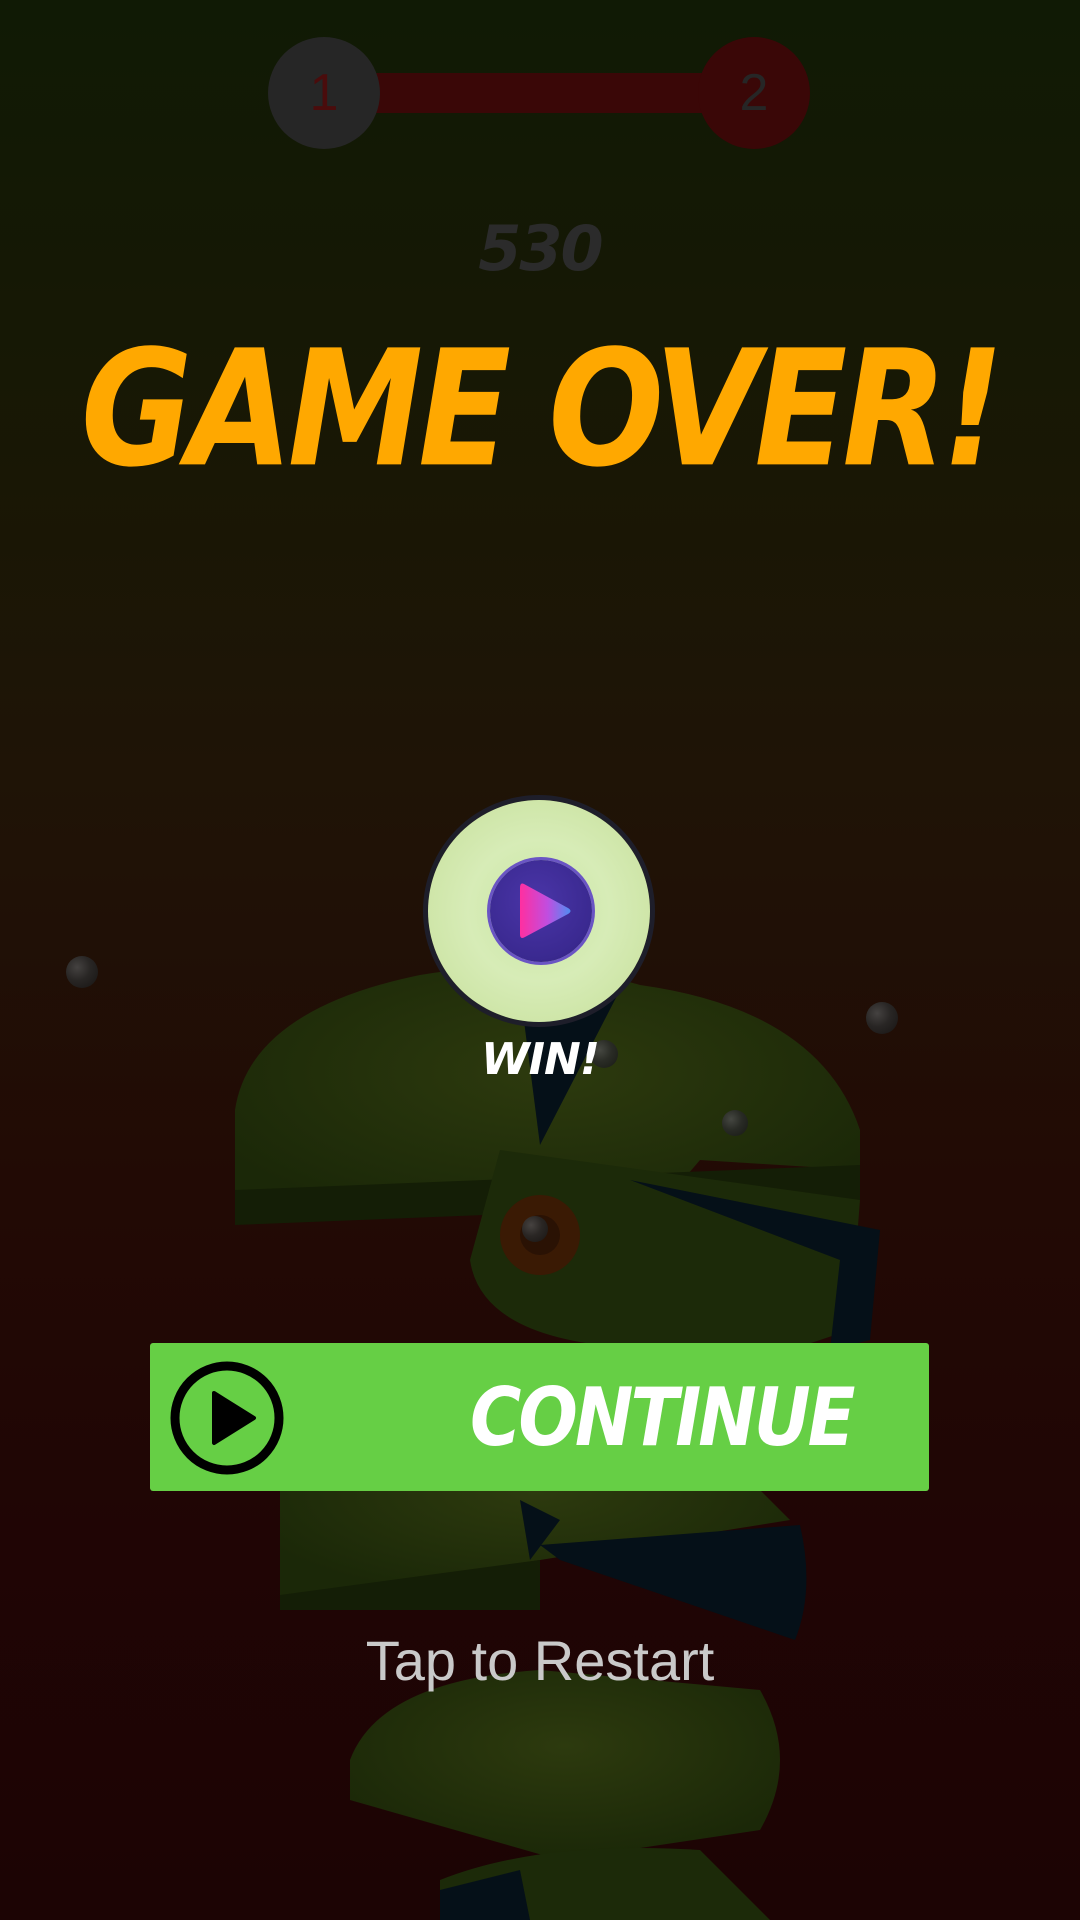  I want to click on level-next-badge: 2, so click(754, 93).